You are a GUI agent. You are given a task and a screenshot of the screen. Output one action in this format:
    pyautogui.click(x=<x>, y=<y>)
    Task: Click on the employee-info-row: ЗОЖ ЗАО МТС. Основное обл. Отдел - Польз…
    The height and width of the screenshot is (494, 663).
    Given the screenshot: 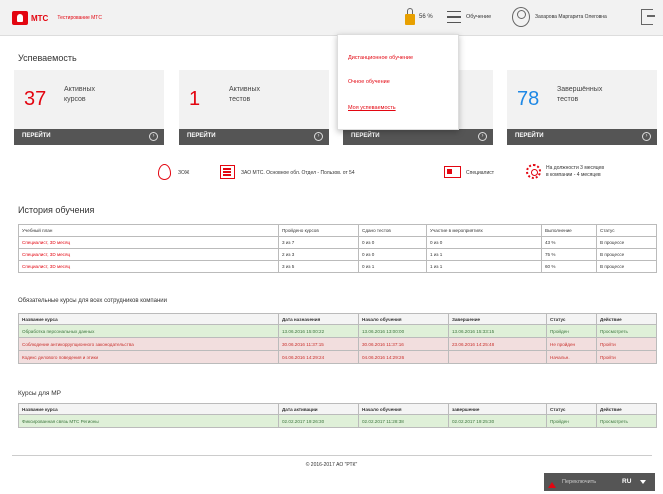 What is the action you would take?
    pyautogui.click(x=331, y=174)
    